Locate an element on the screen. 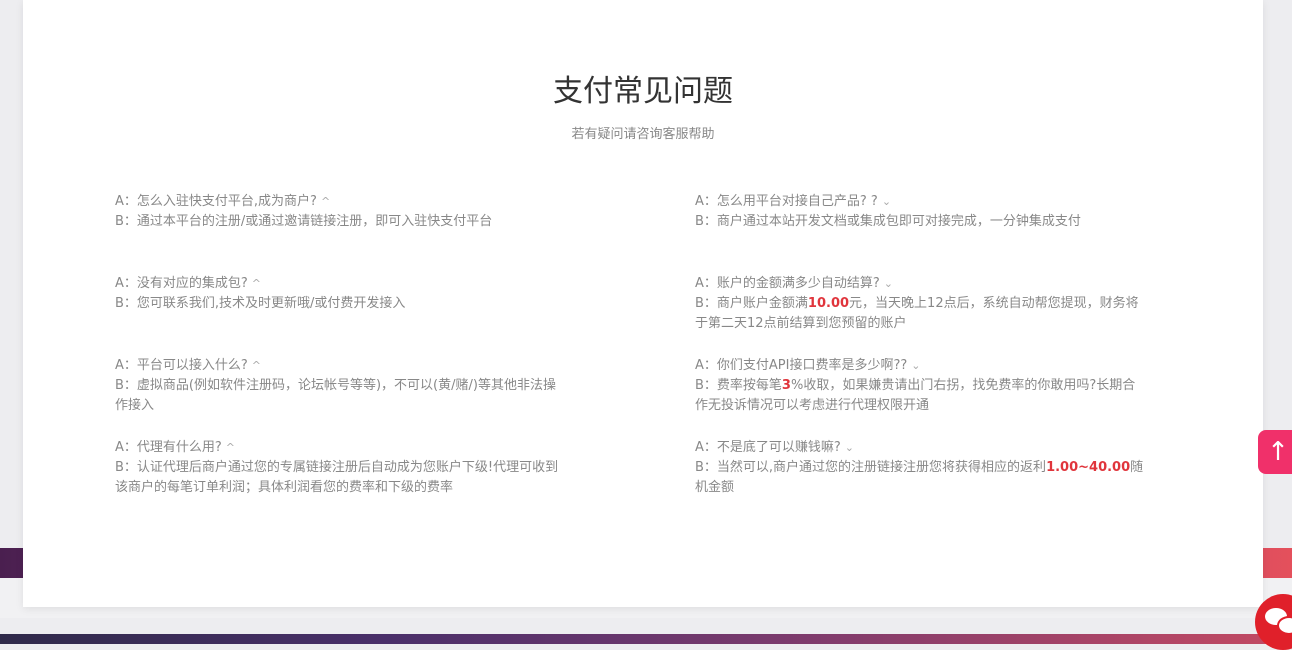 The width and height of the screenshot is (1292, 650). faq-question: A：怎么用平台对接自己产品? ? ⌄ is located at coordinates (920, 202).